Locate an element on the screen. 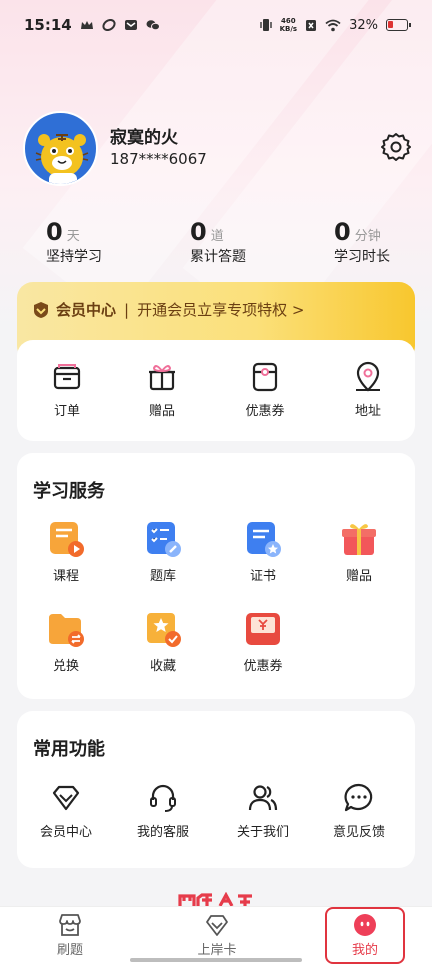 Image resolution: width=432 pixels, height=964 pixels. users-icon is located at coordinates (263, 798).